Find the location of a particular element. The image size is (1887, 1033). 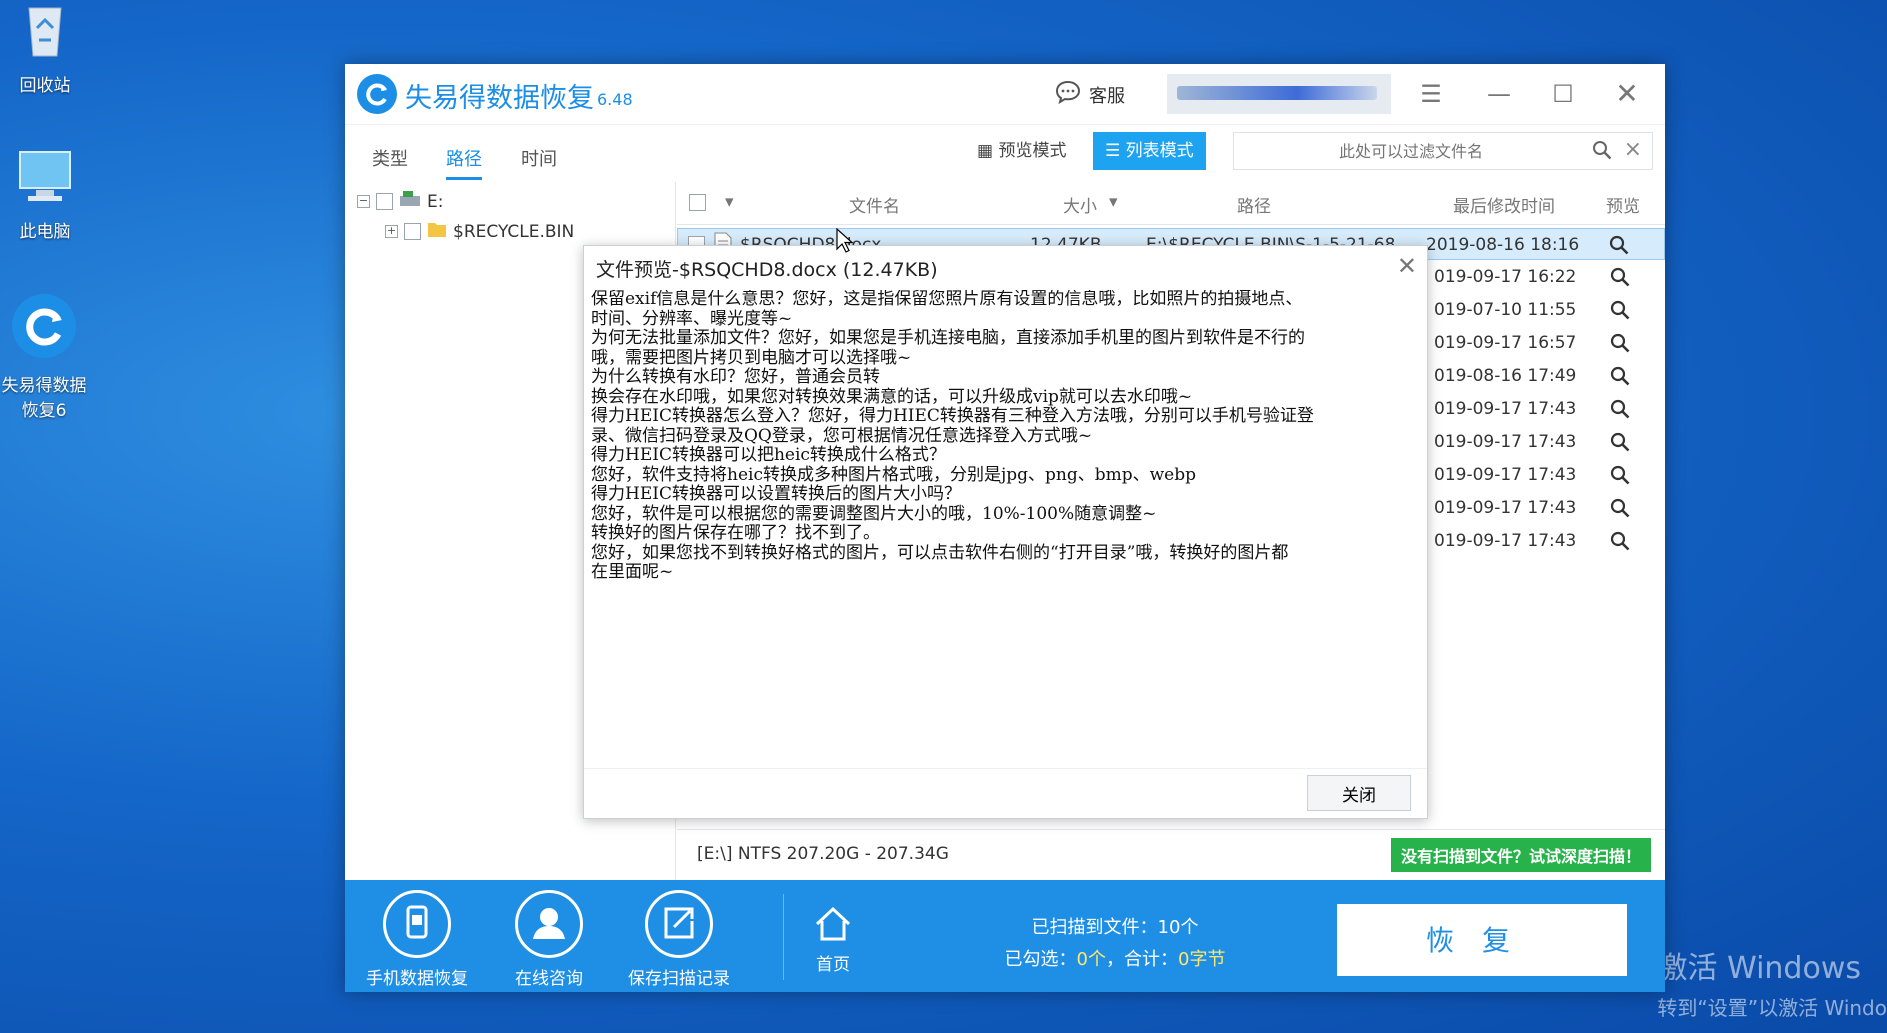

collapse-icon: − is located at coordinates (363, 201).